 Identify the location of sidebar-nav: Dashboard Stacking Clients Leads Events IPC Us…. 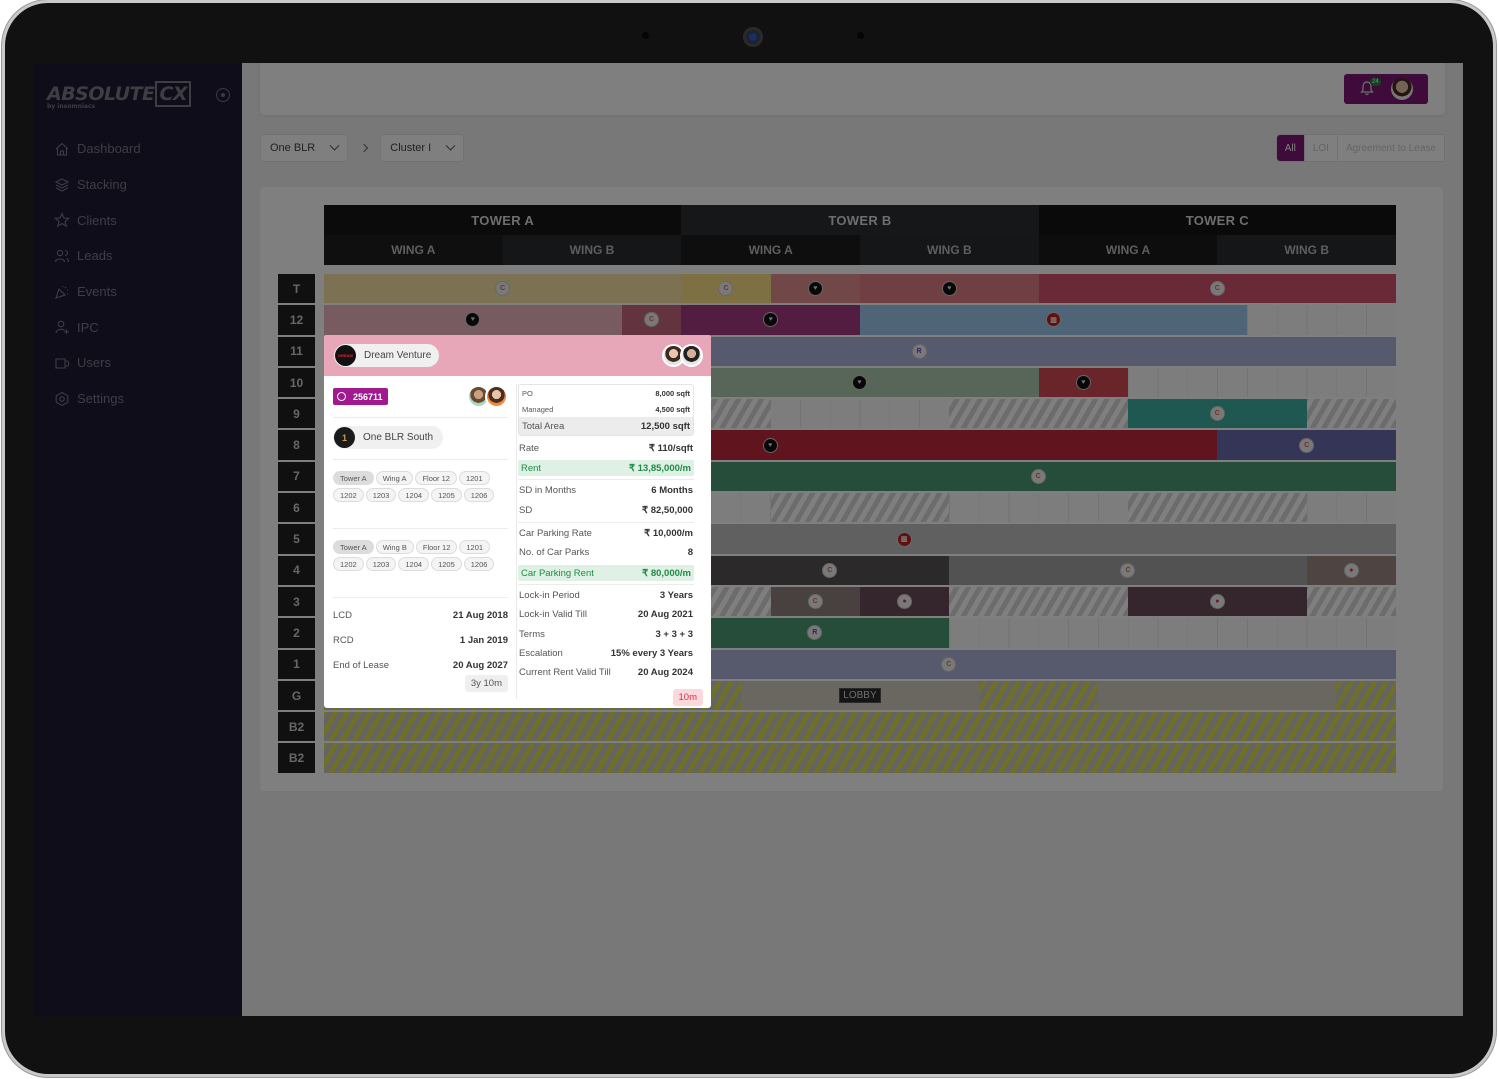
(97, 274).